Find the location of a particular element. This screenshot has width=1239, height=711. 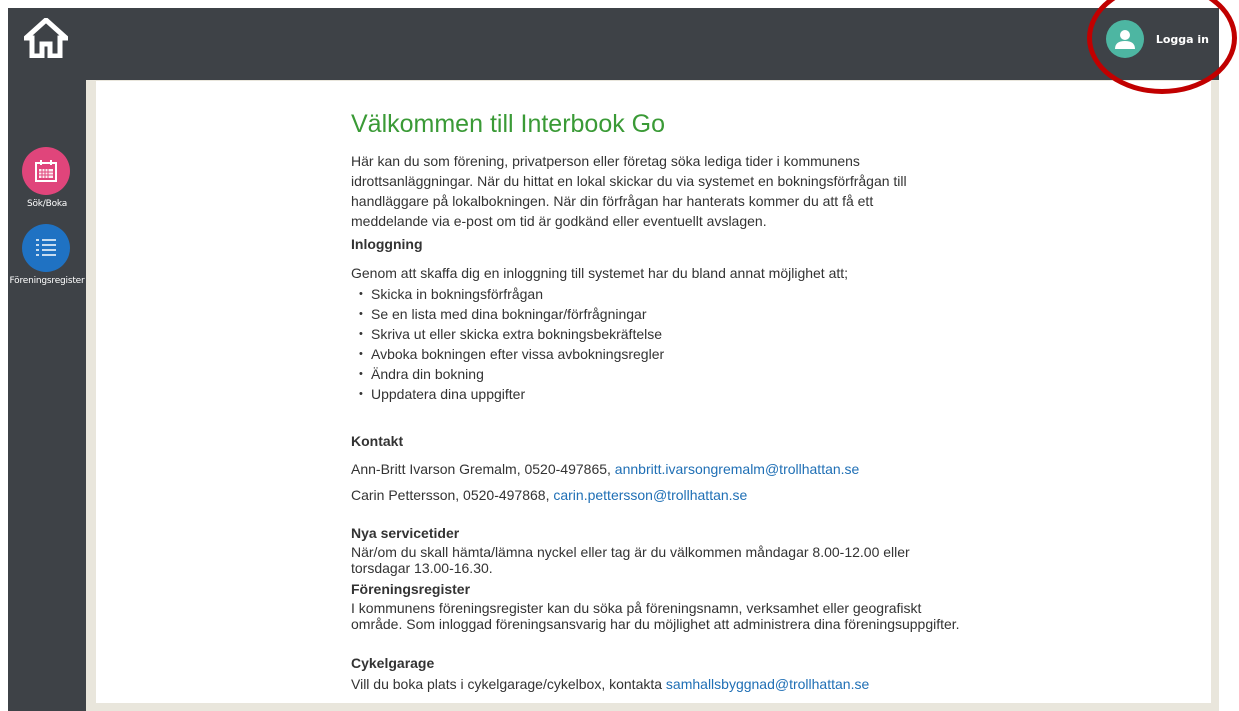

contact-text: Ann-Britt Ivarson Gremalm, 0520-497865, is located at coordinates (483, 469).